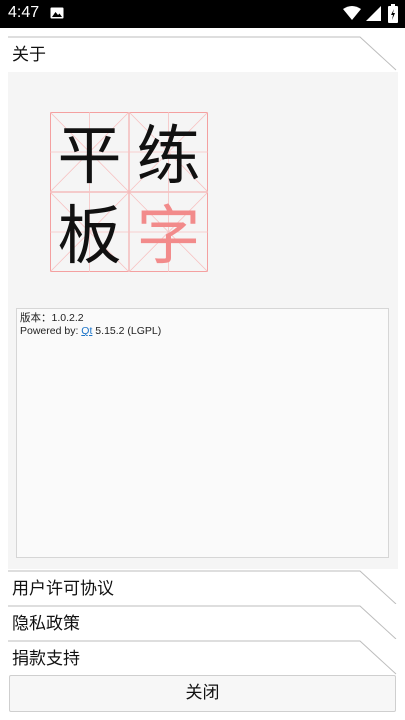 Image resolution: width=405 pixels, height=720 pixels. I want to click on qt-link: Qt, so click(86, 331).